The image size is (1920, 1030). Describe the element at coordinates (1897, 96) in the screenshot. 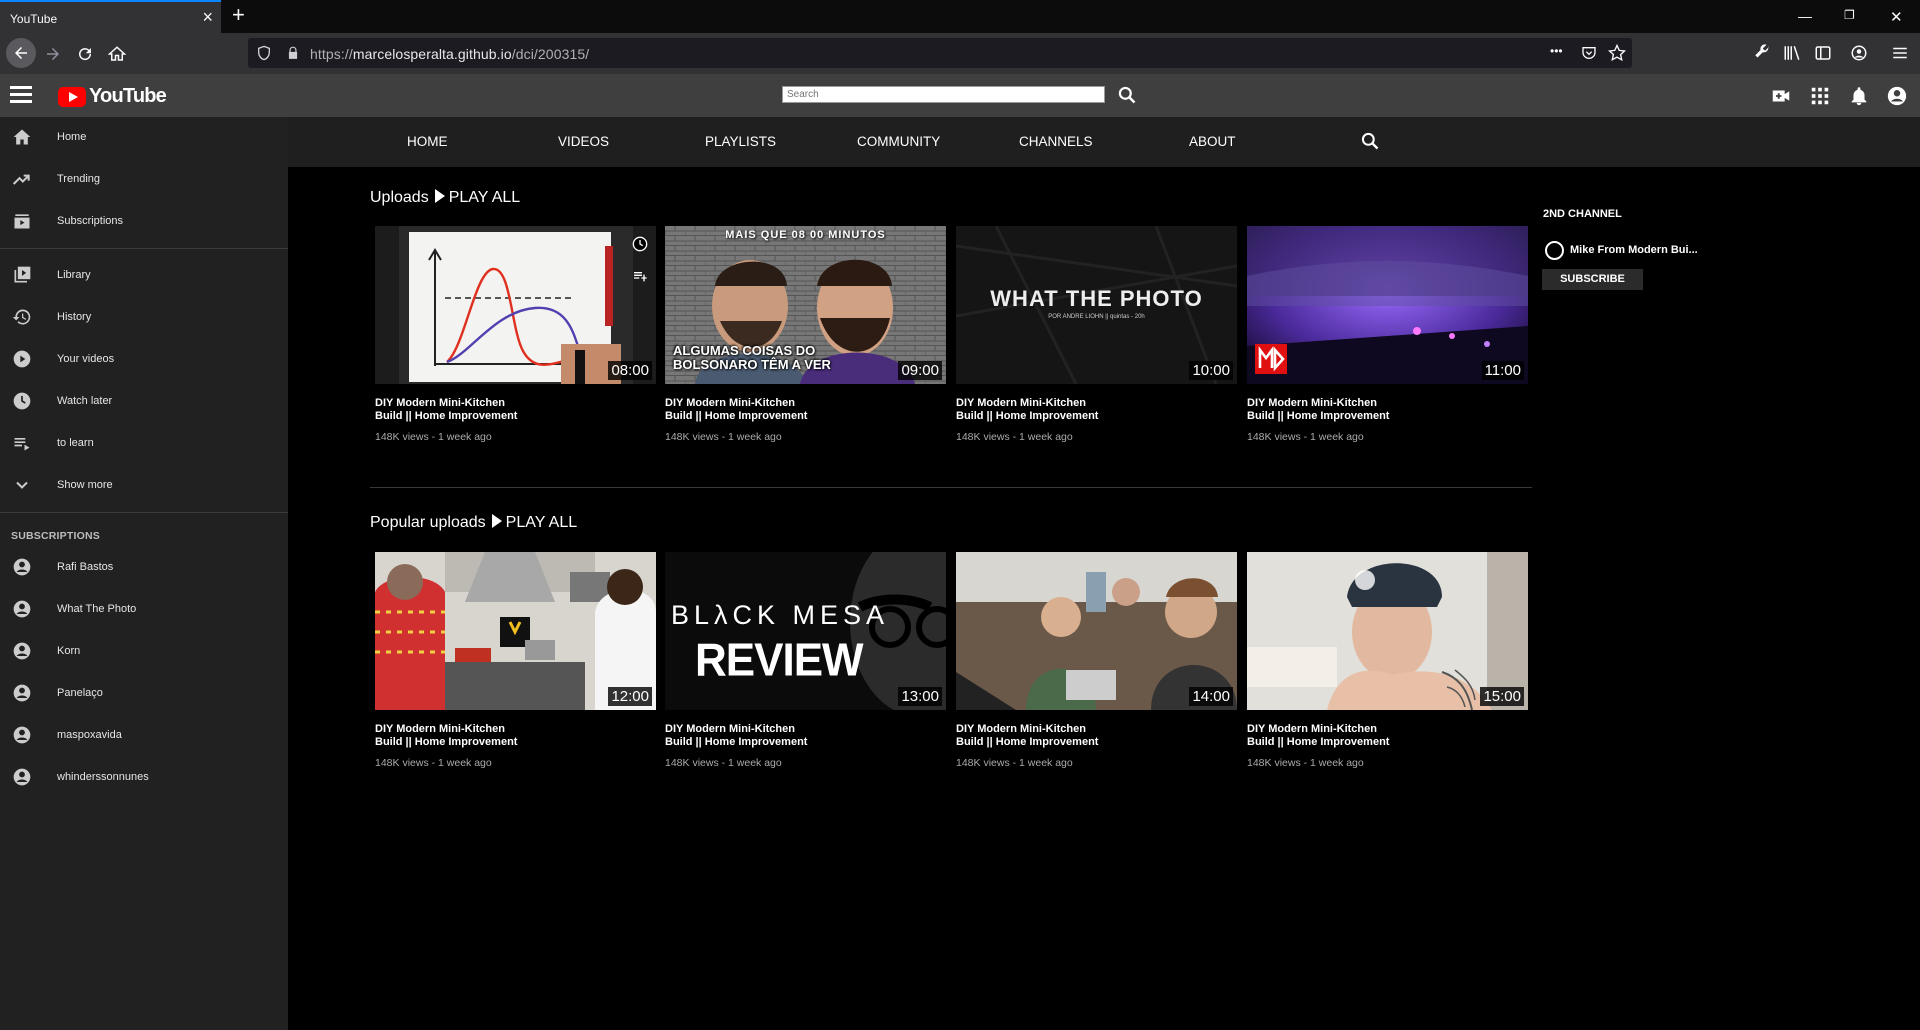

I see `user-avatar-icon` at that location.